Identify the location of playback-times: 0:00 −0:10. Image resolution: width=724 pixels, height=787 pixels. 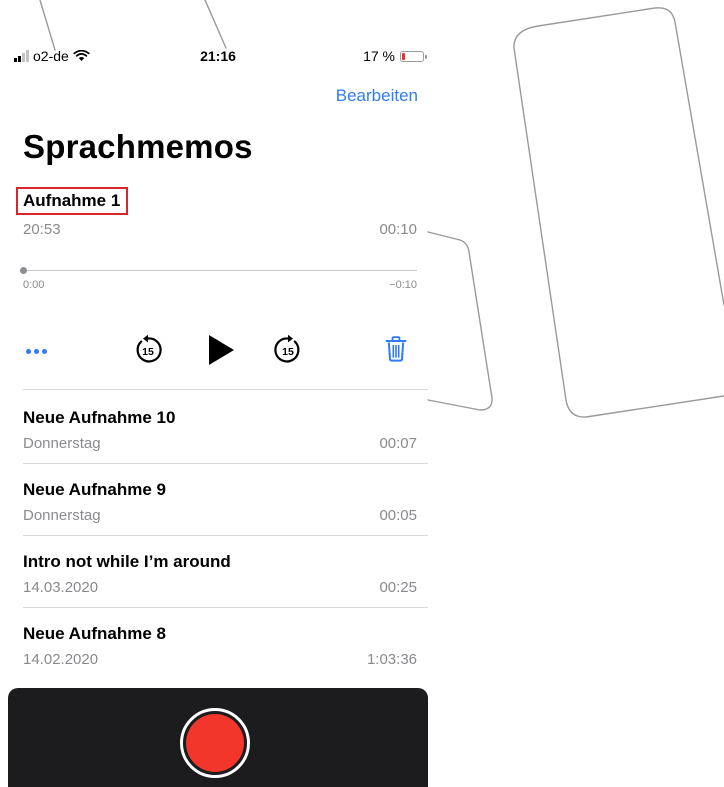
(220, 285).